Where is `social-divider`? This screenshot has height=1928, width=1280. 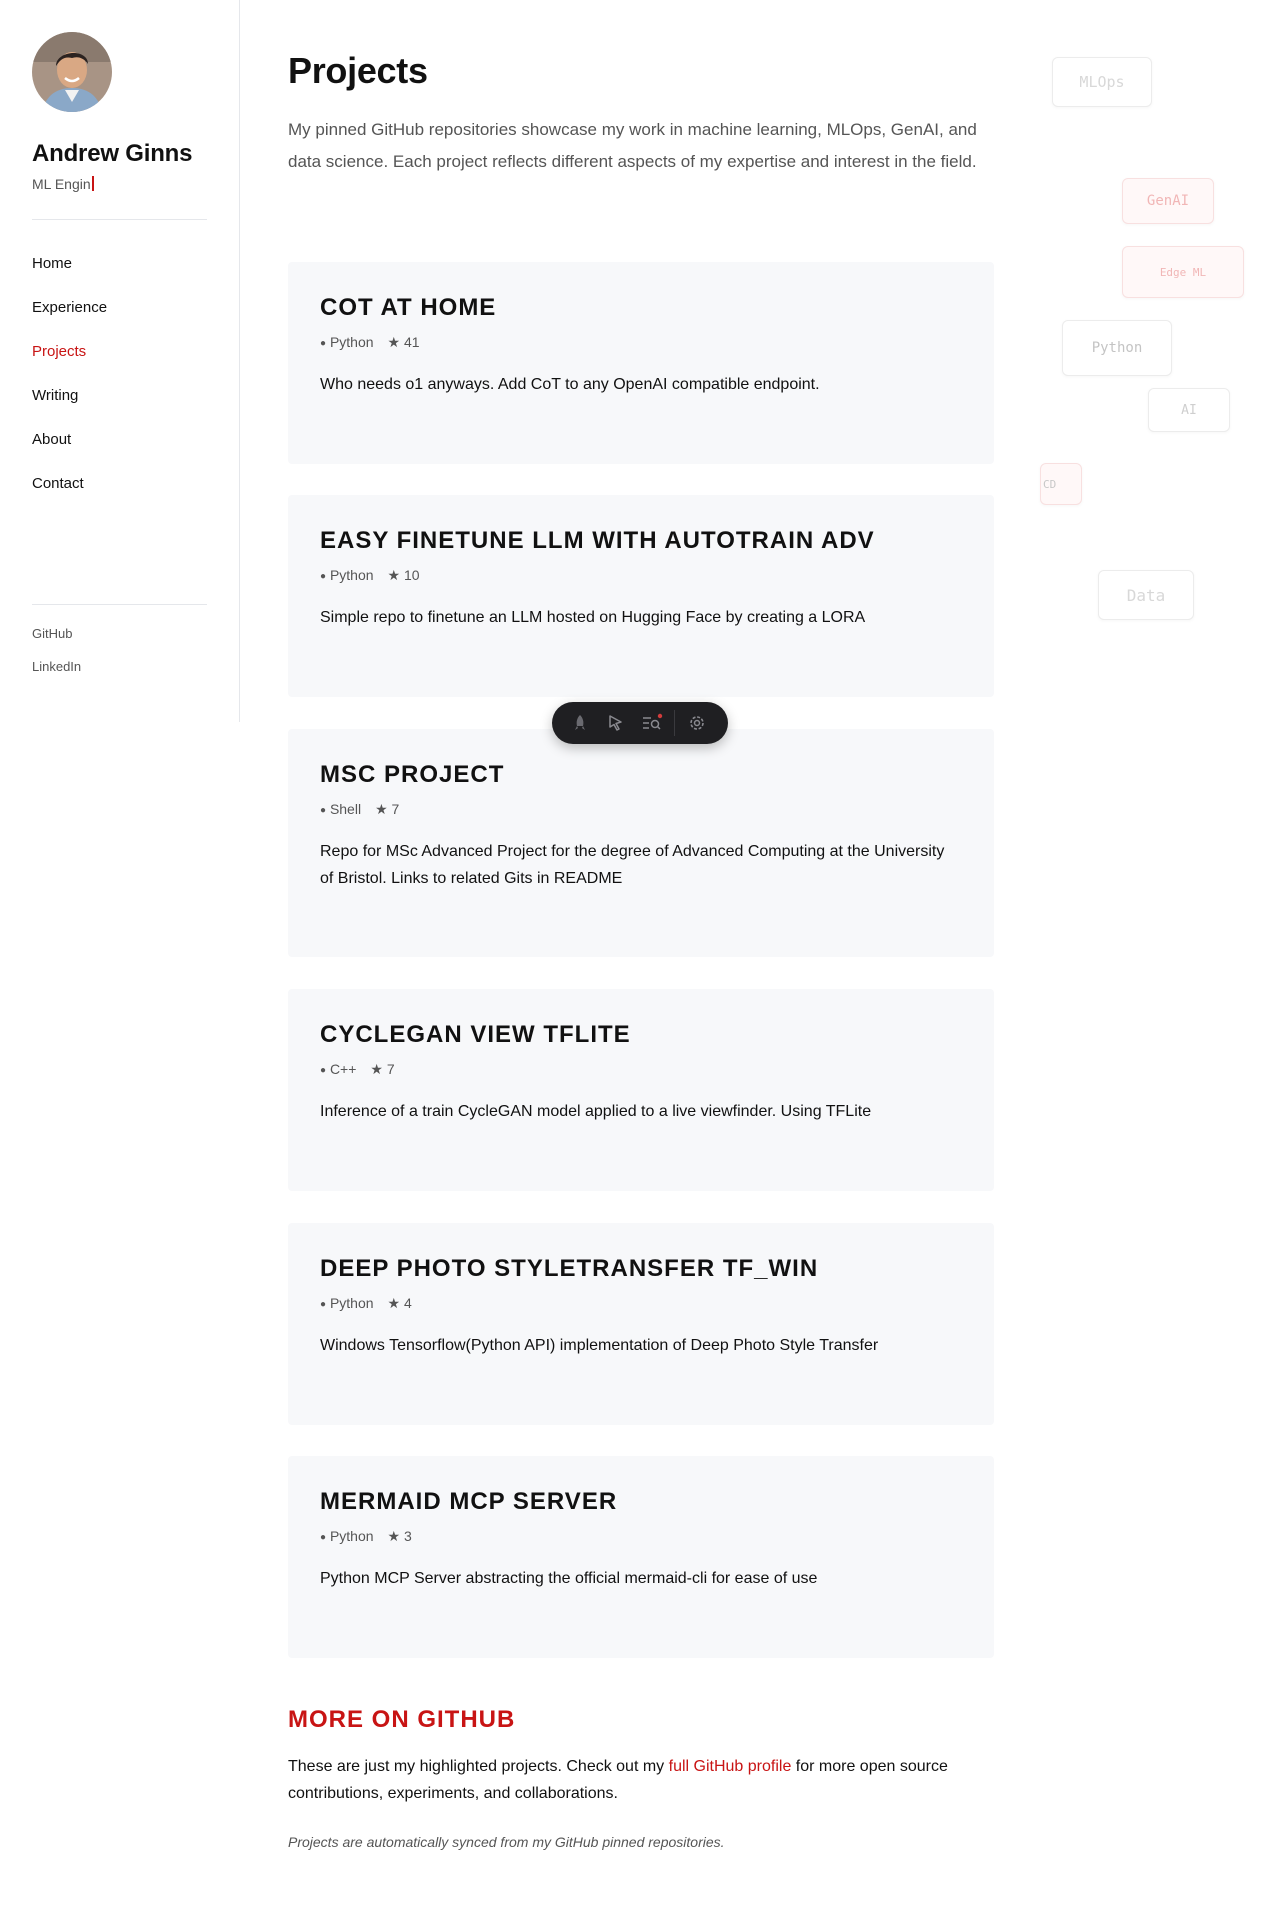
social-divider is located at coordinates (119, 604).